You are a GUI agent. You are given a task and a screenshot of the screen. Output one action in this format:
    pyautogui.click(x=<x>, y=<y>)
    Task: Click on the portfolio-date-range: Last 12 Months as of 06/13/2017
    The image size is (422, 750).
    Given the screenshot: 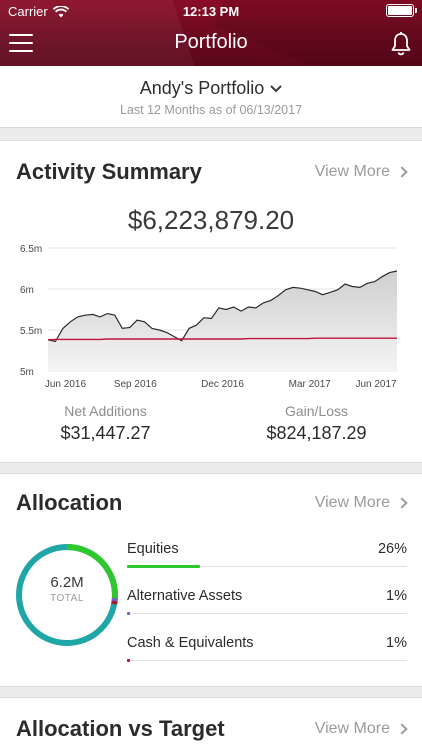 What is the action you would take?
    pyautogui.click(x=211, y=110)
    